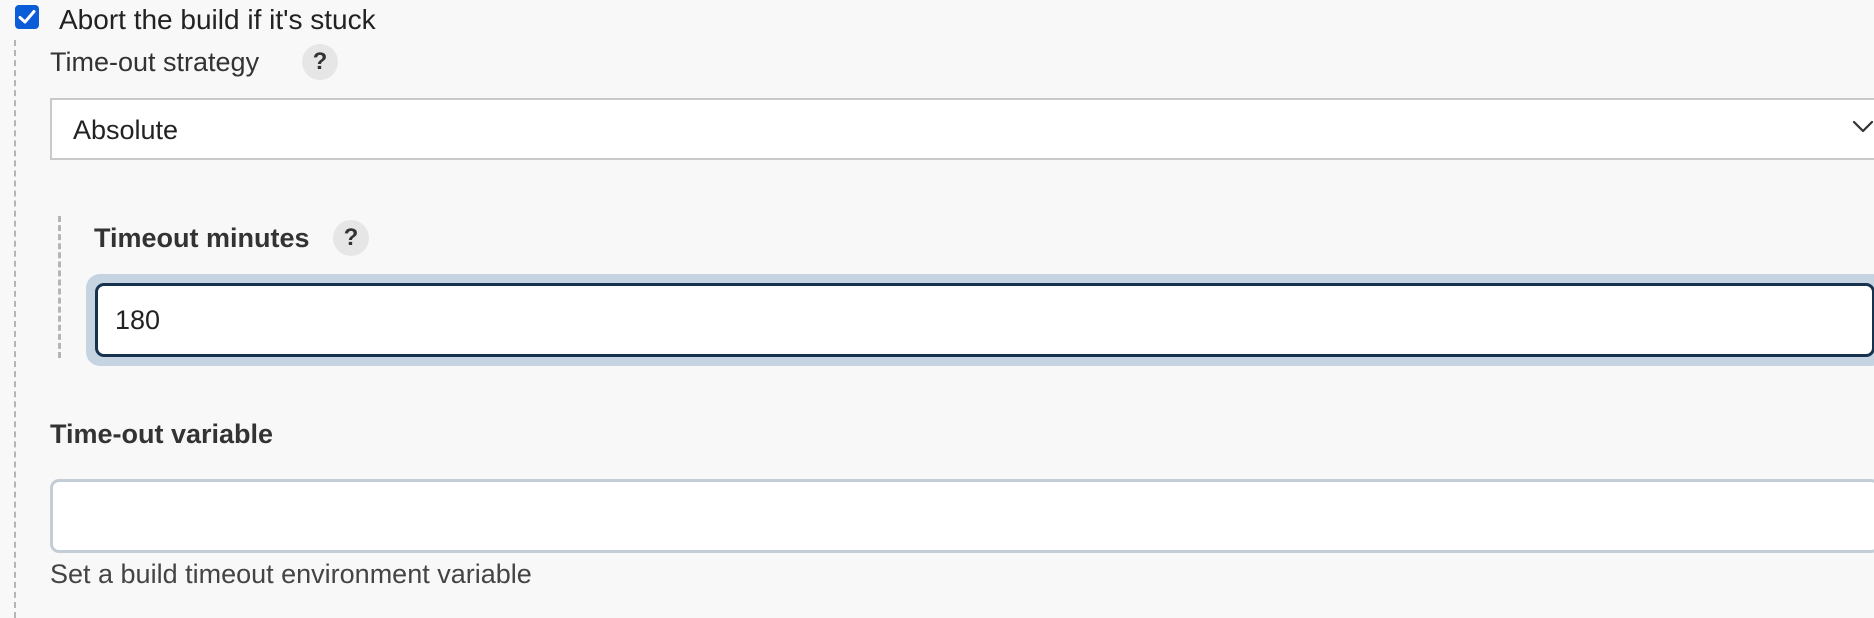  I want to click on timeout-strategy-help-icon: ?, so click(320, 62).